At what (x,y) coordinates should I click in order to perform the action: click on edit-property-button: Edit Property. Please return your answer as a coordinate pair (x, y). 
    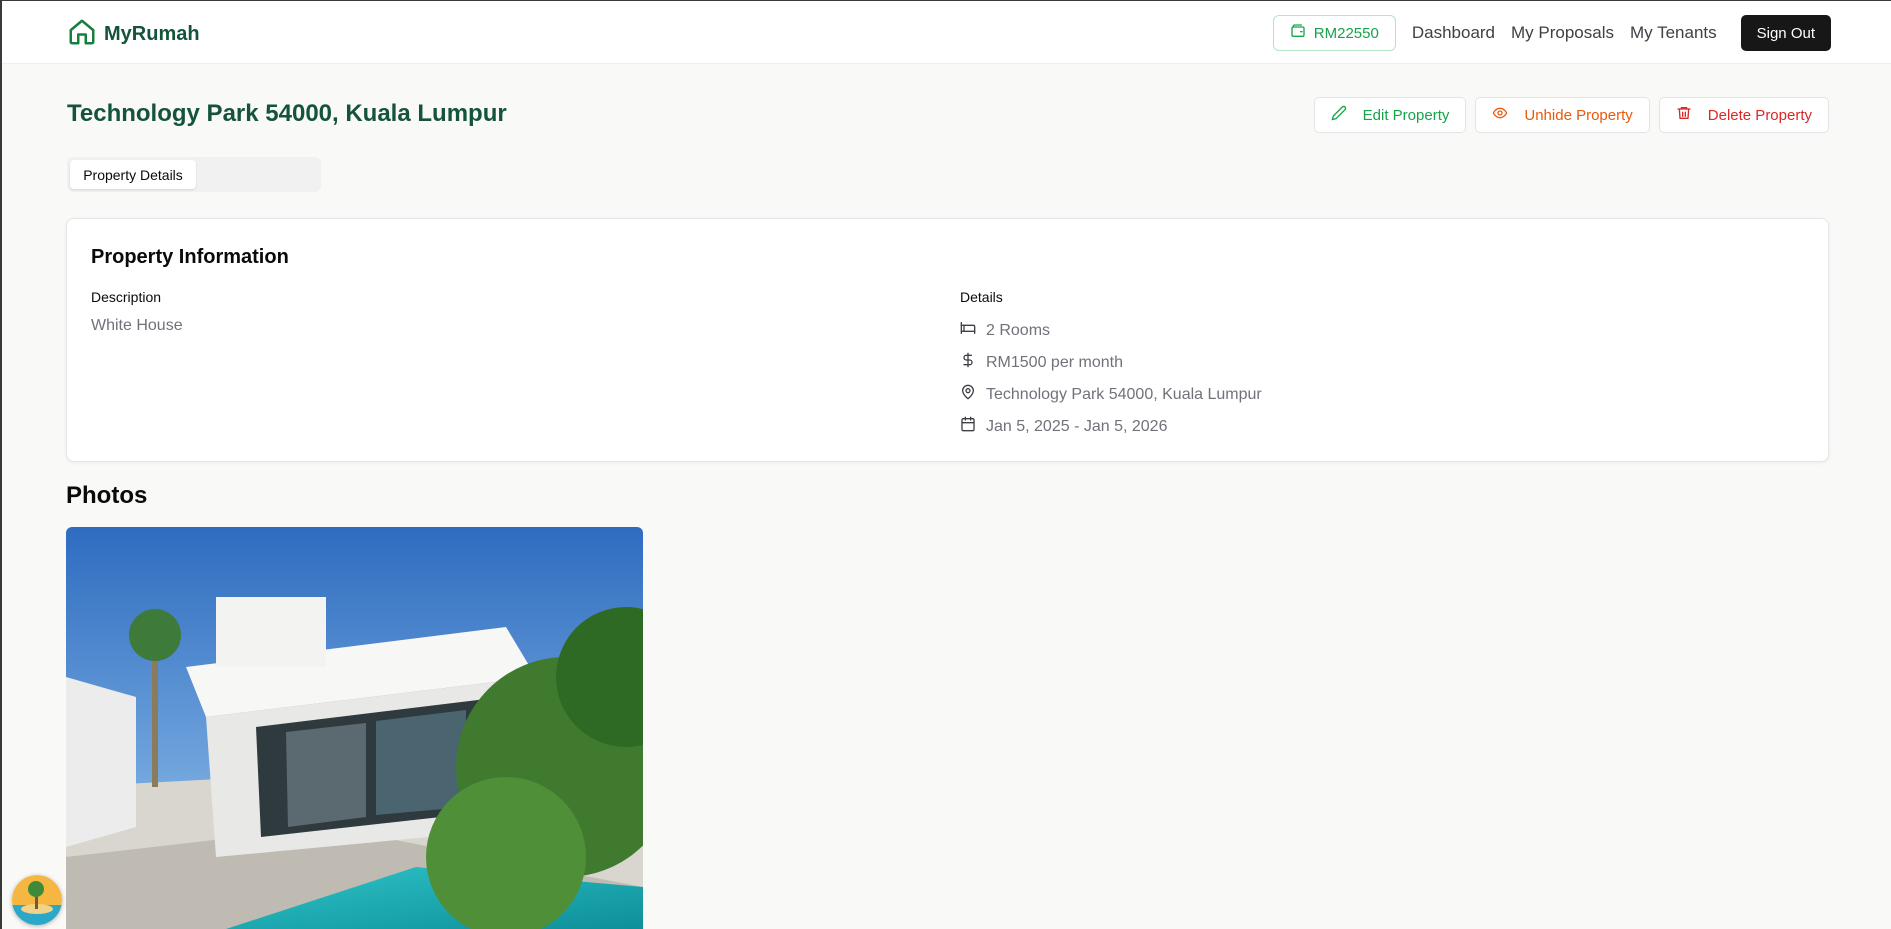
    Looking at the image, I should click on (1390, 115).